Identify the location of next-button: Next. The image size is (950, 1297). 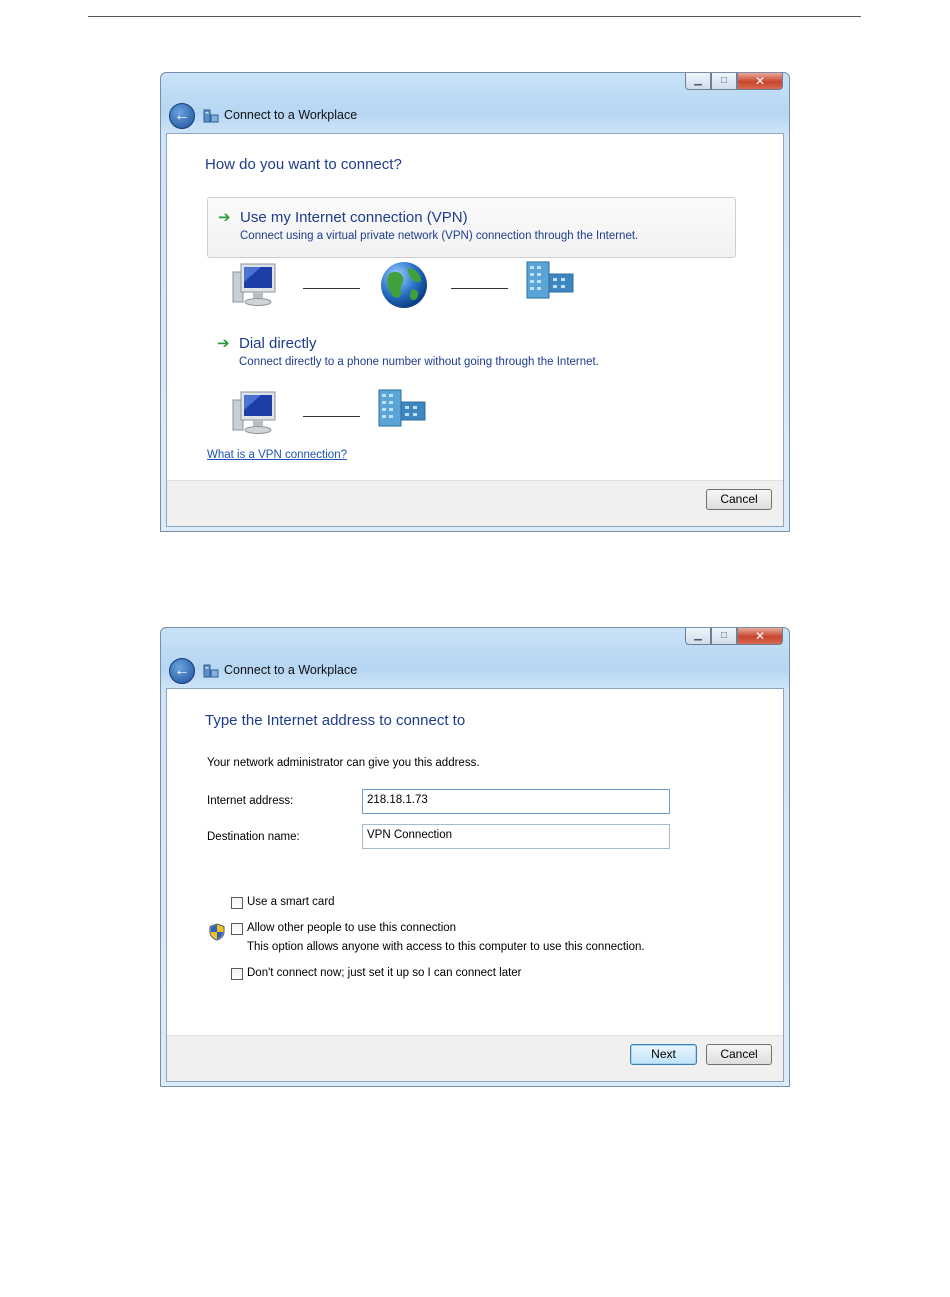
(663, 1054).